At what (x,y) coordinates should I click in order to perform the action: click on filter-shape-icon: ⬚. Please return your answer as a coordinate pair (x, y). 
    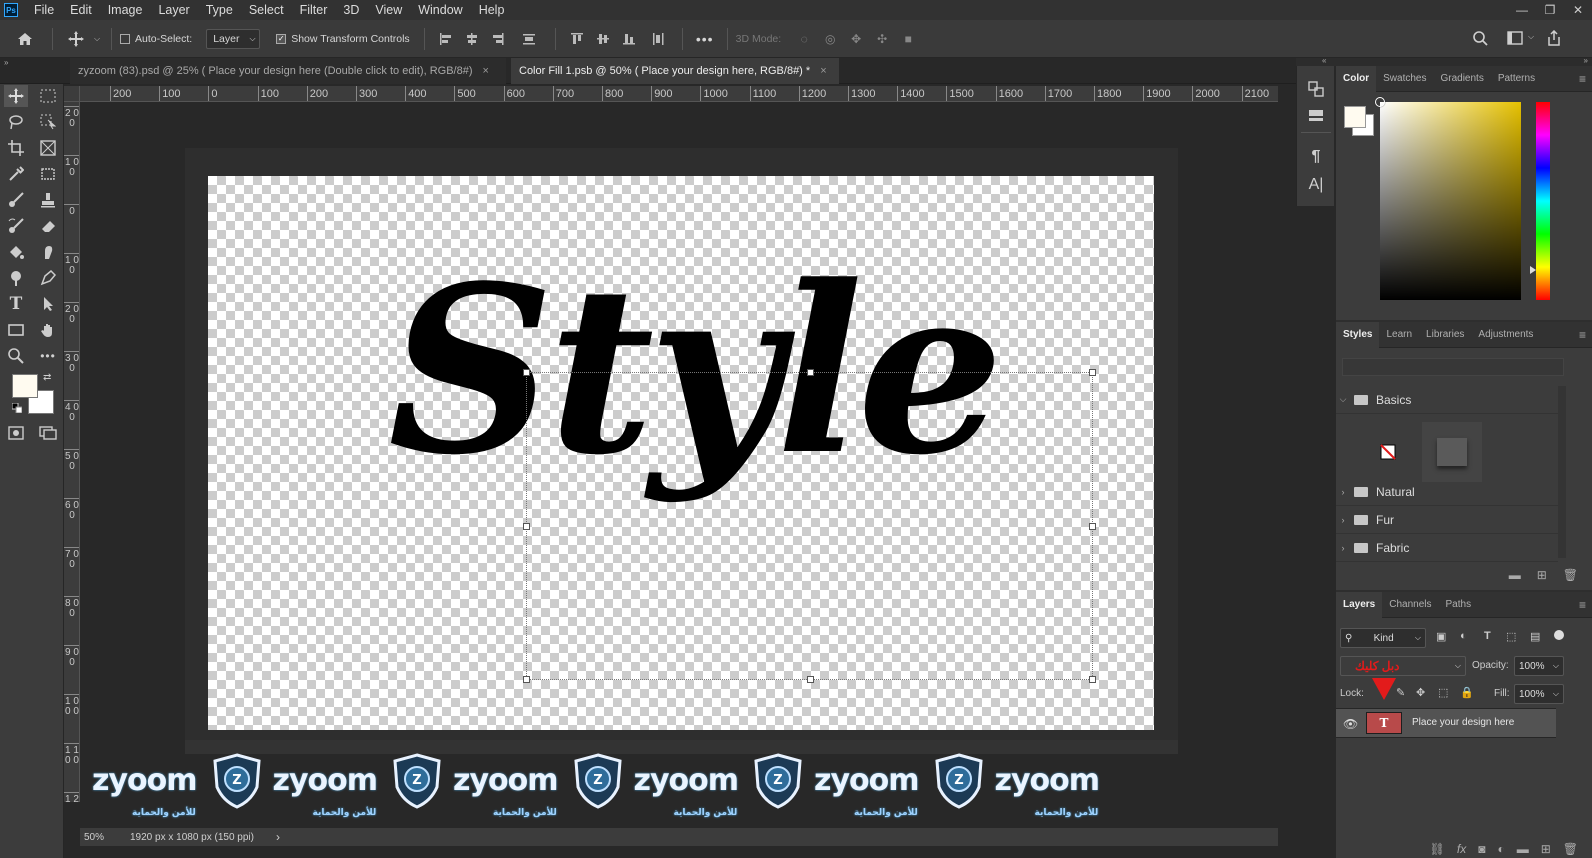
    Looking at the image, I should click on (1511, 636).